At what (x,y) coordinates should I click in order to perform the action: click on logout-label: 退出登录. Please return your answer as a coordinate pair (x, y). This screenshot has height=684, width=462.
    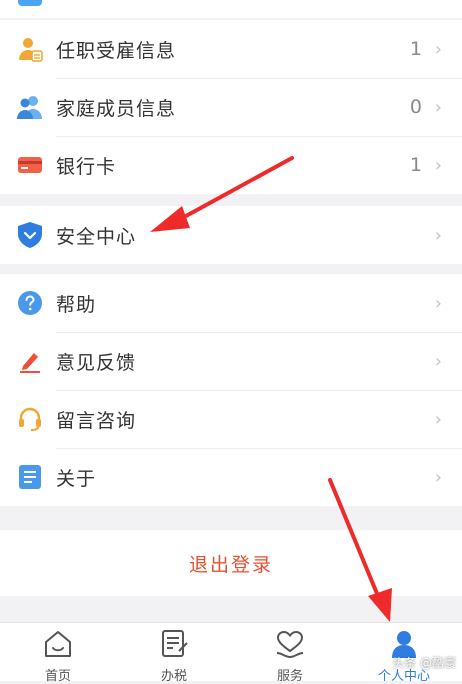
    Looking at the image, I should click on (230, 564).